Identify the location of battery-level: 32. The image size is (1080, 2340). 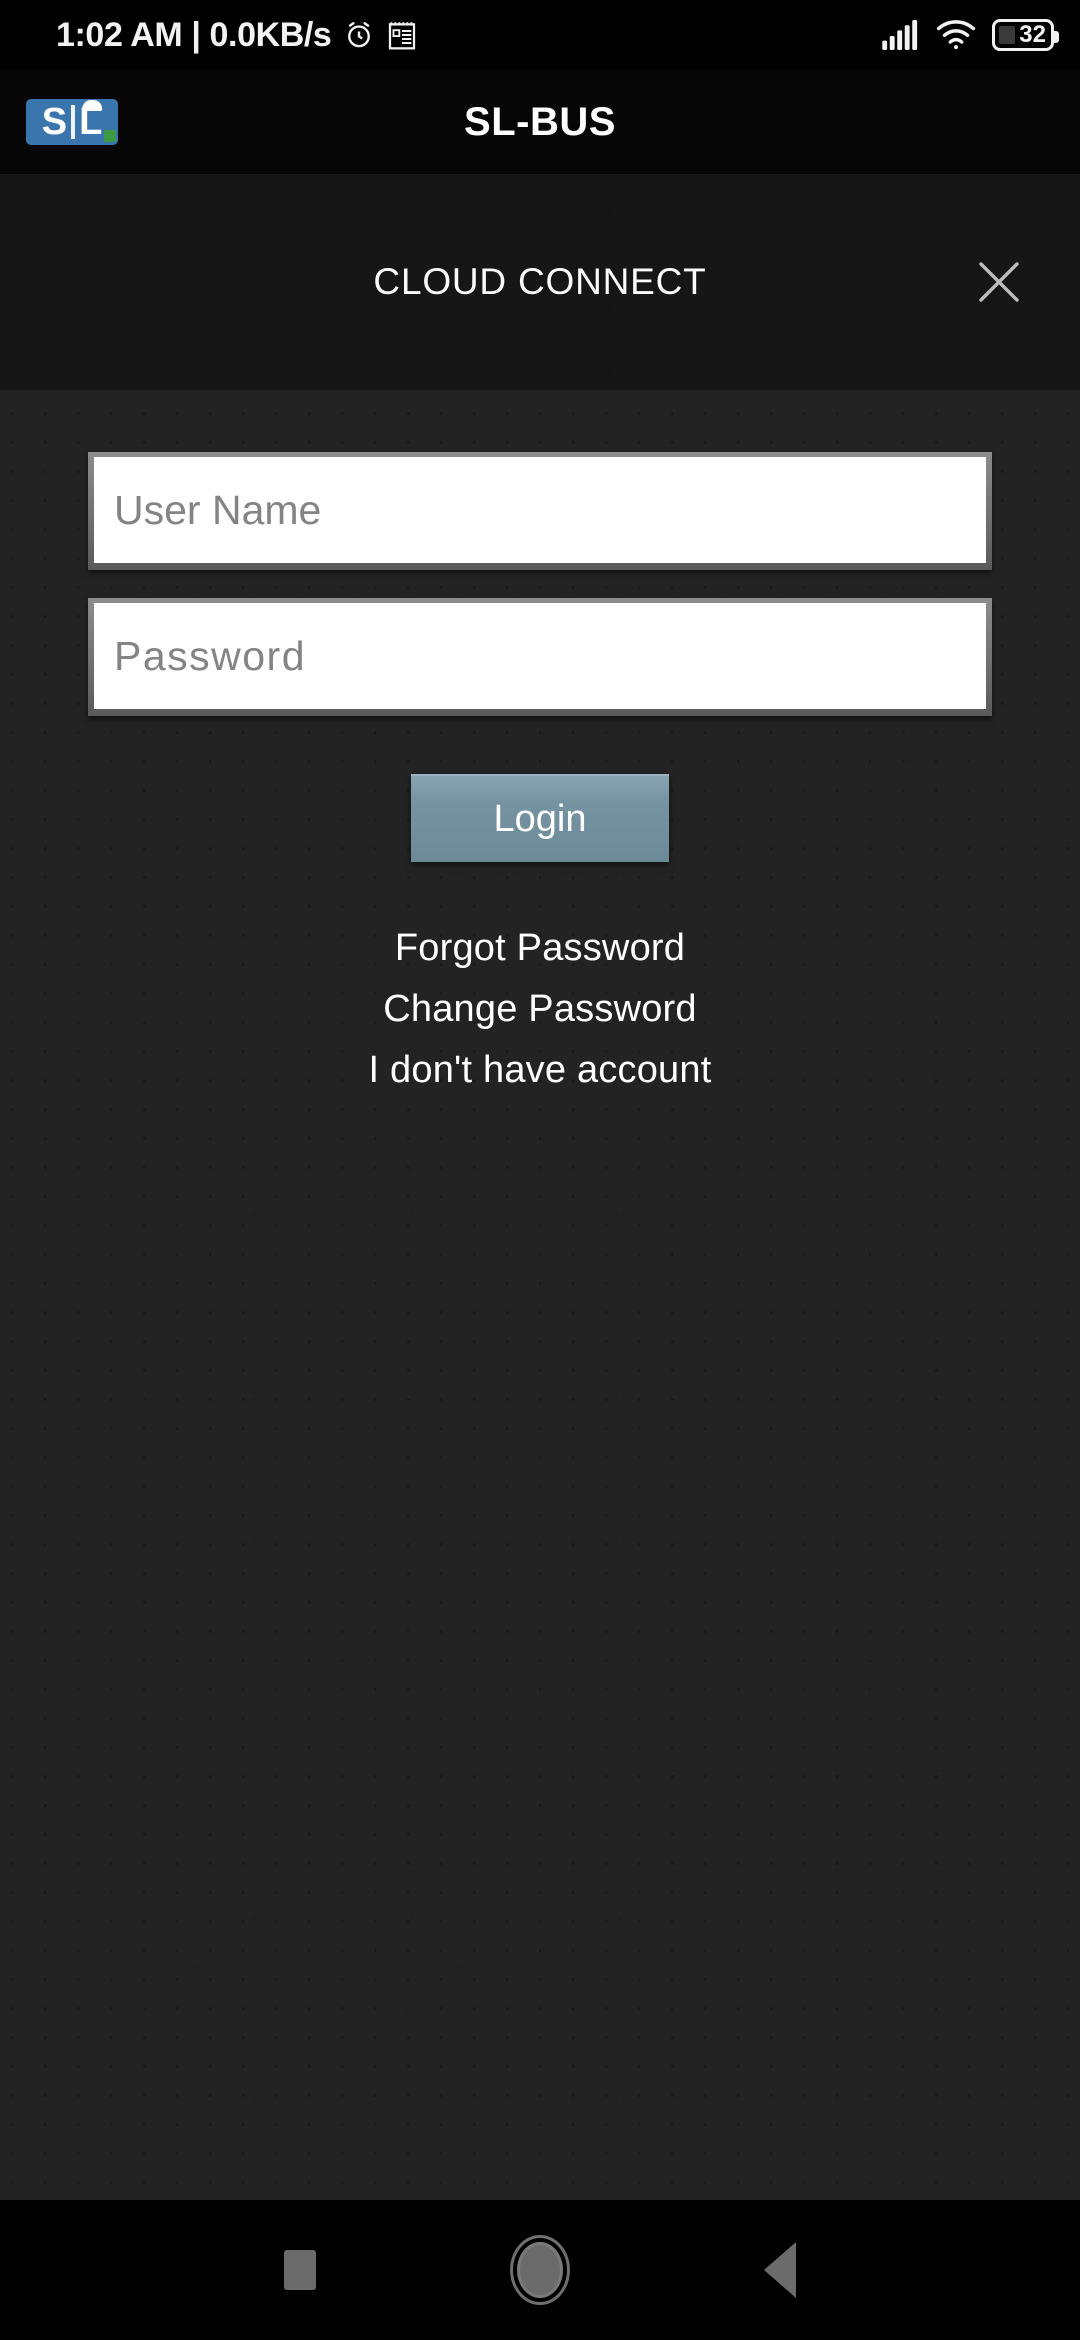
(1032, 34).